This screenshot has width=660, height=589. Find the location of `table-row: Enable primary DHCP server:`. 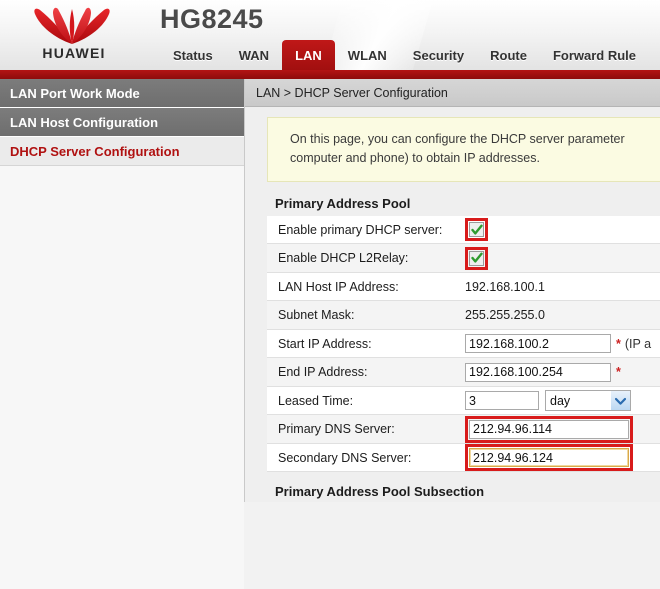

table-row: Enable primary DHCP server: is located at coordinates (463, 230).